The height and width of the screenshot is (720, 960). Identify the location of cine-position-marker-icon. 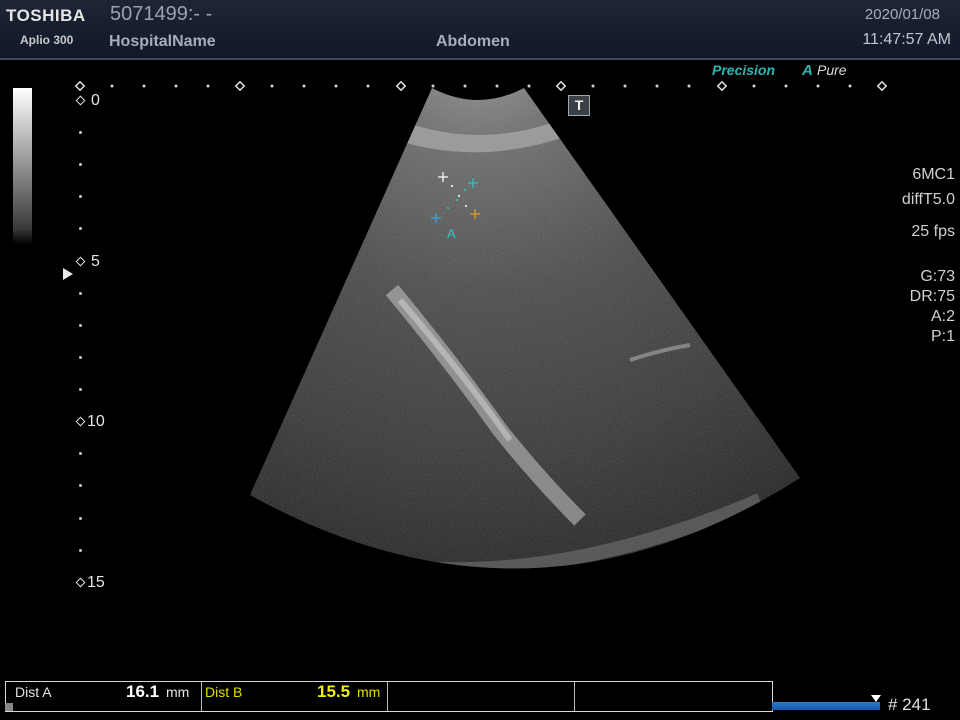
(876, 698).